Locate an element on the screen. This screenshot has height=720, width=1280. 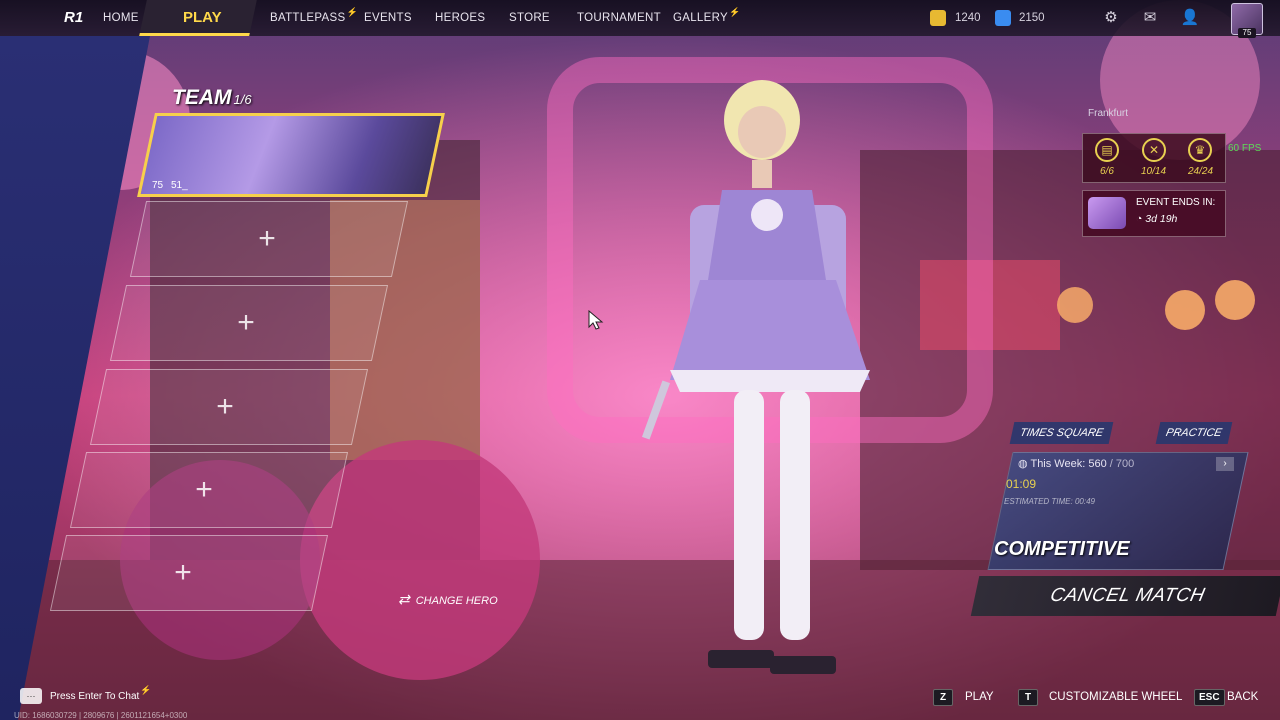
weekly-progress-max: / 700 is located at coordinates (1122, 464).